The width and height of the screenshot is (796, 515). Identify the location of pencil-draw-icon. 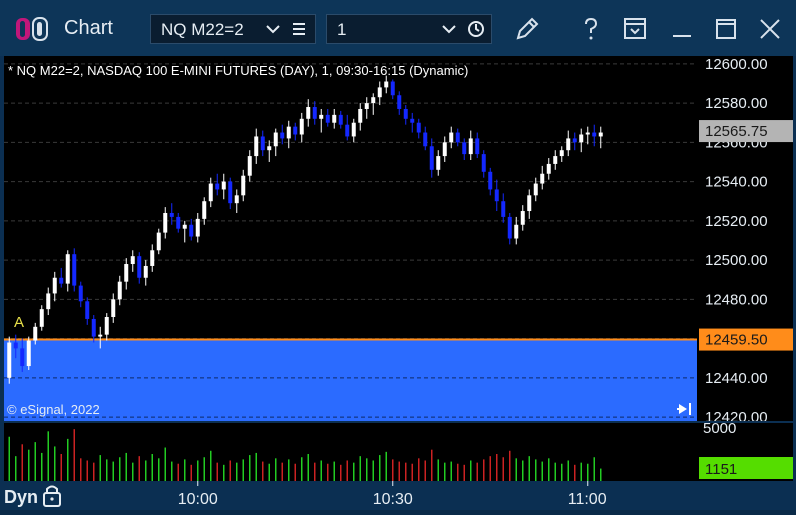
(527, 29).